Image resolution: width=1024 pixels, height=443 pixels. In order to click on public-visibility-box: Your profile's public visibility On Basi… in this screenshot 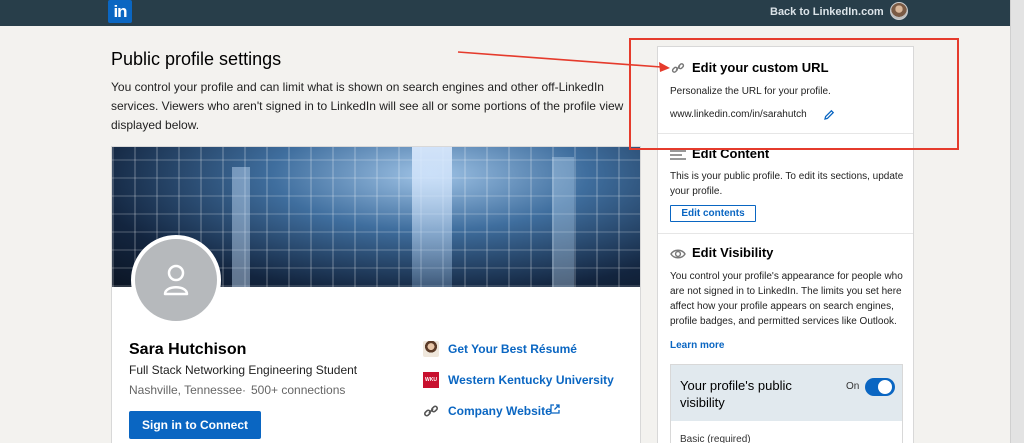, I will do `click(786, 403)`.